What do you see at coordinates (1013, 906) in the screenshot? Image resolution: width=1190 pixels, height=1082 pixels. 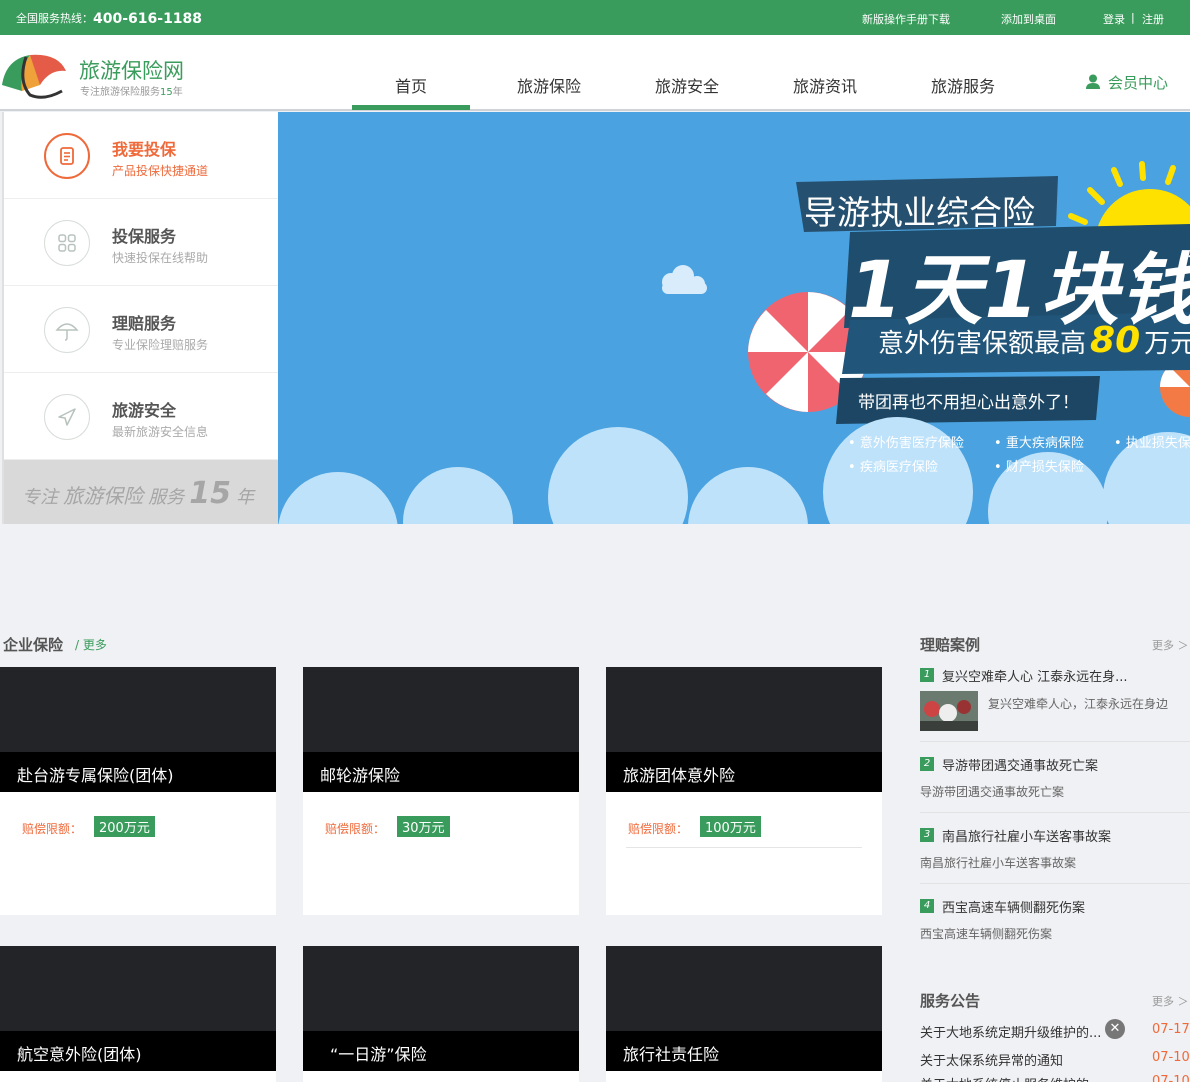 I see `claim-title: 西宝高速车辆侧翻死伤案` at bounding box center [1013, 906].